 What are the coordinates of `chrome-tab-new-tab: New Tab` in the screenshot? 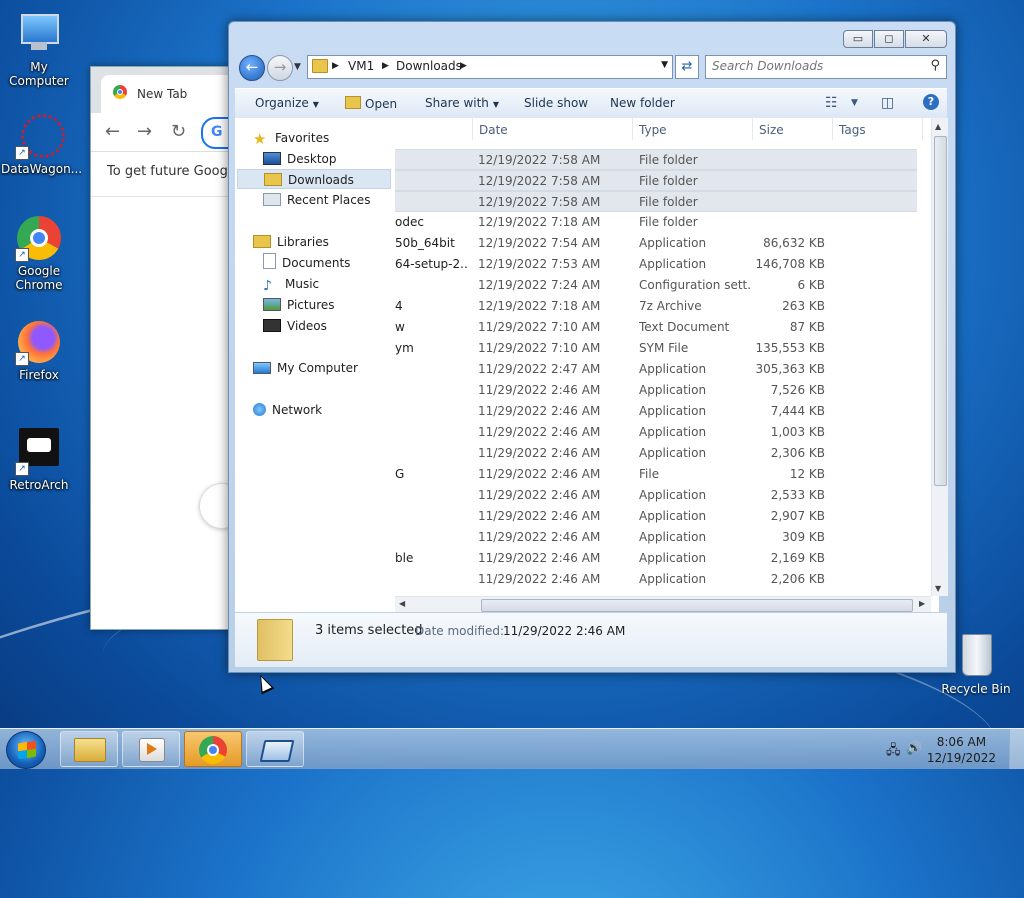 It's located at (171, 94).